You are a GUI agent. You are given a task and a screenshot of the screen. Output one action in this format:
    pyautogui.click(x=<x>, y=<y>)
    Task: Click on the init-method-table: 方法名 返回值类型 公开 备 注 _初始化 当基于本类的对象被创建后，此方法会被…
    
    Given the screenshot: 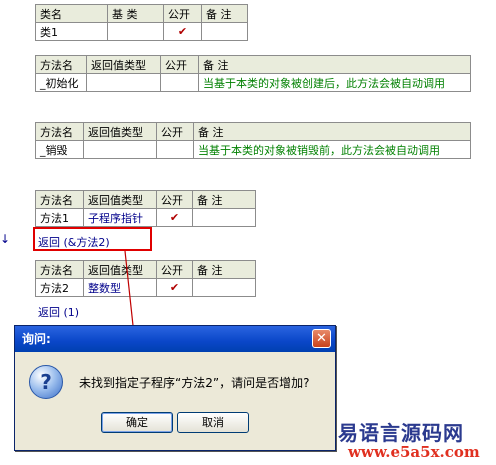 What is the action you would take?
    pyautogui.click(x=253, y=73)
    